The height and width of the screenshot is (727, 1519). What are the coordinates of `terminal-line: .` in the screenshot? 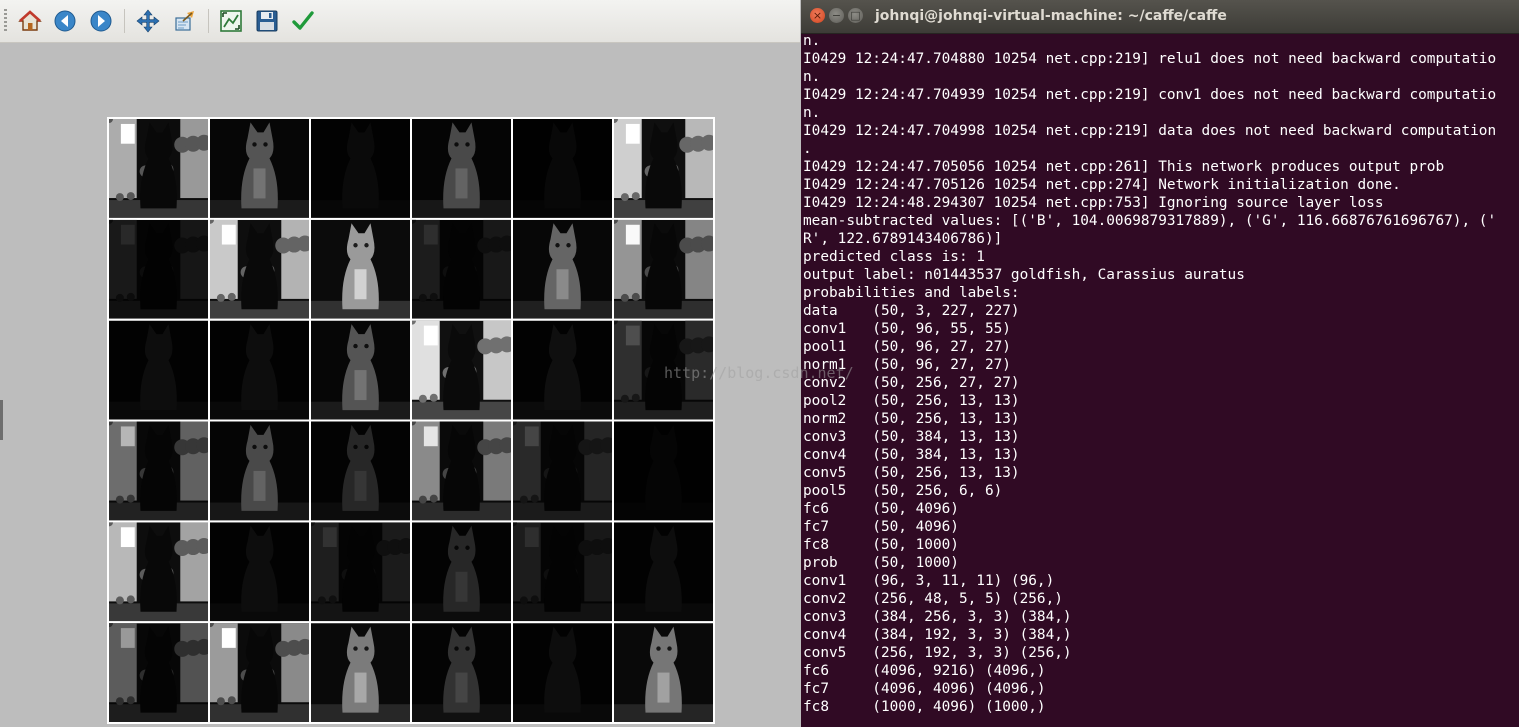 It's located at (807, 149).